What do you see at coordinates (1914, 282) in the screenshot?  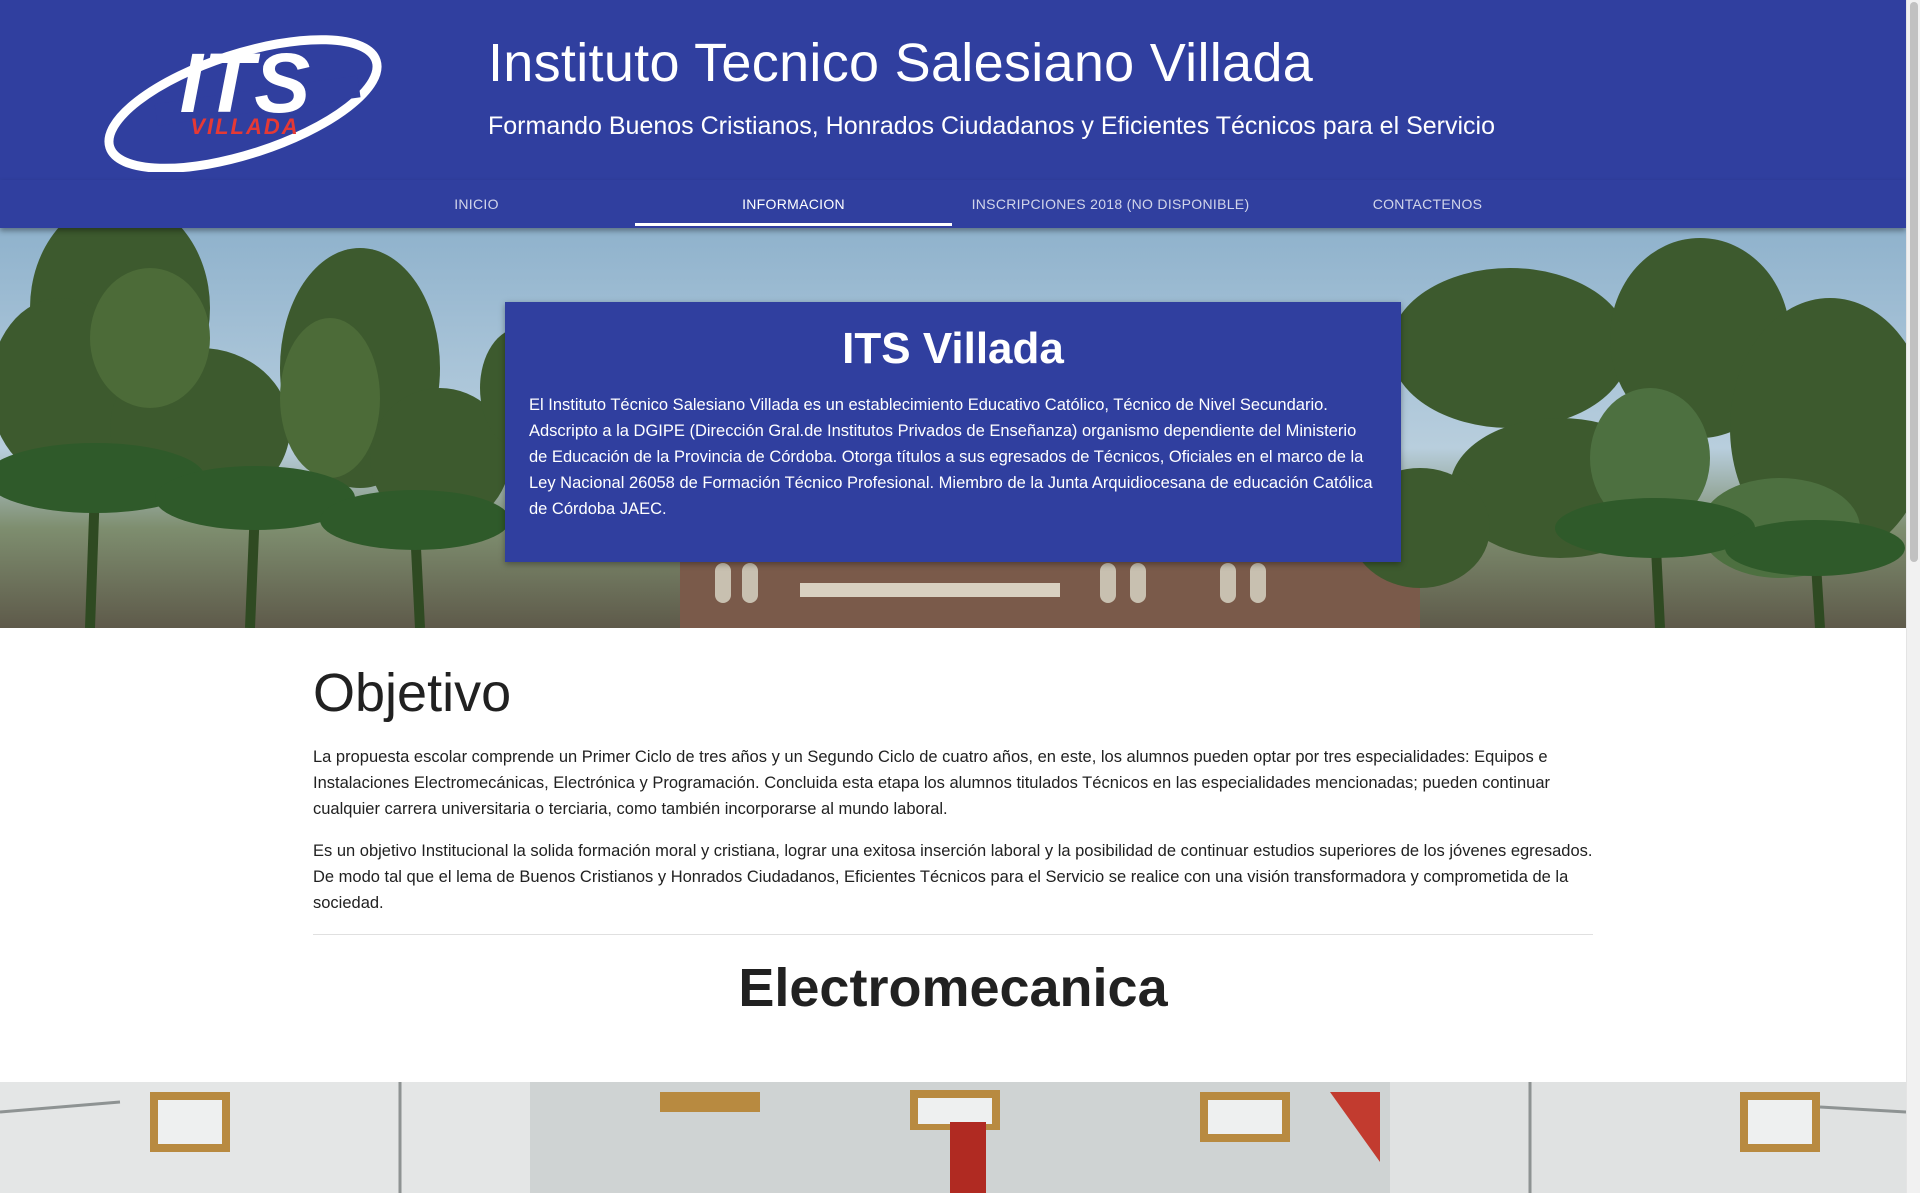 I see `scrollbar-thumb` at bounding box center [1914, 282].